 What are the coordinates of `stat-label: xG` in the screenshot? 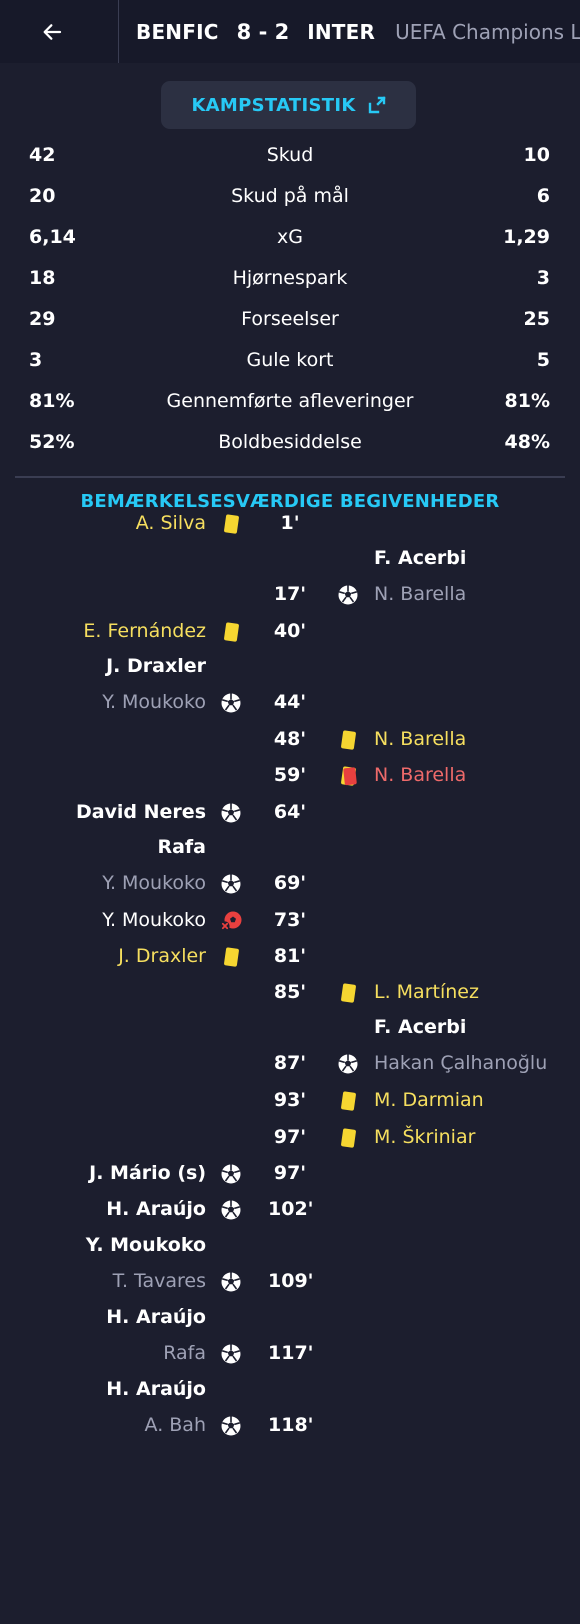 It's located at (290, 237).